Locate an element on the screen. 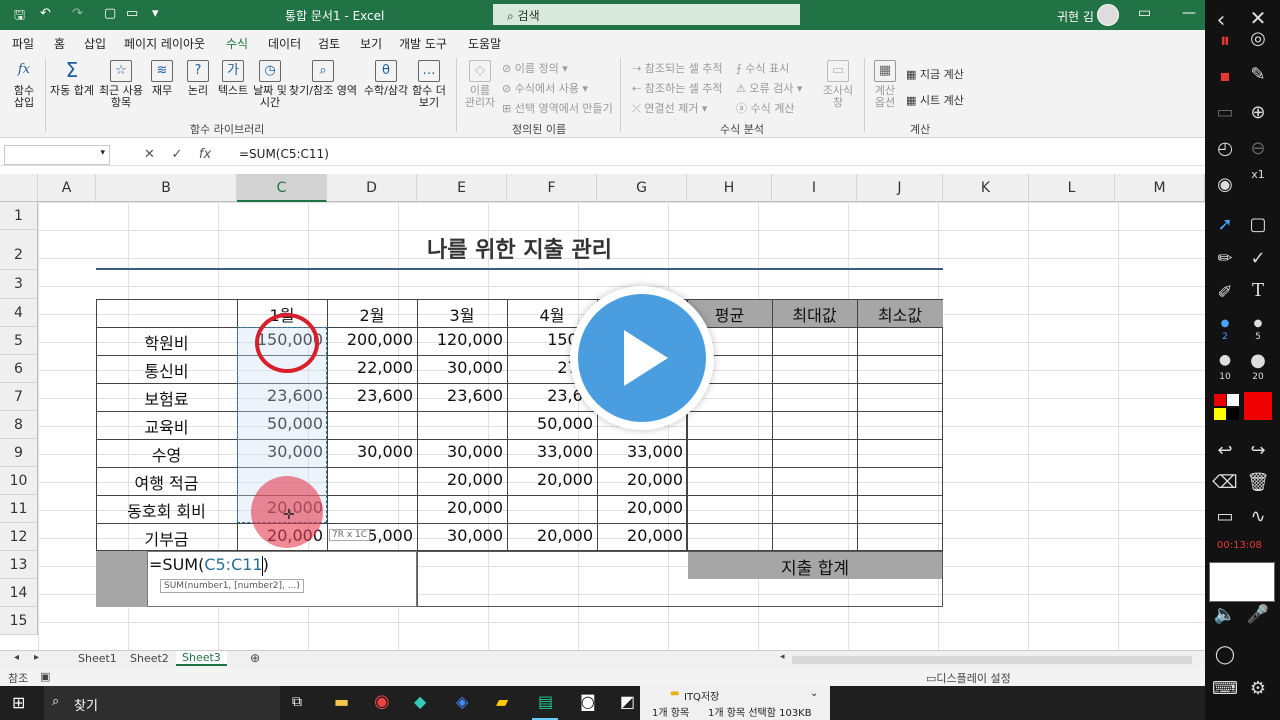 This screenshot has width=1280, height=720. pip-icon: ▭ is located at coordinates (1225, 112).